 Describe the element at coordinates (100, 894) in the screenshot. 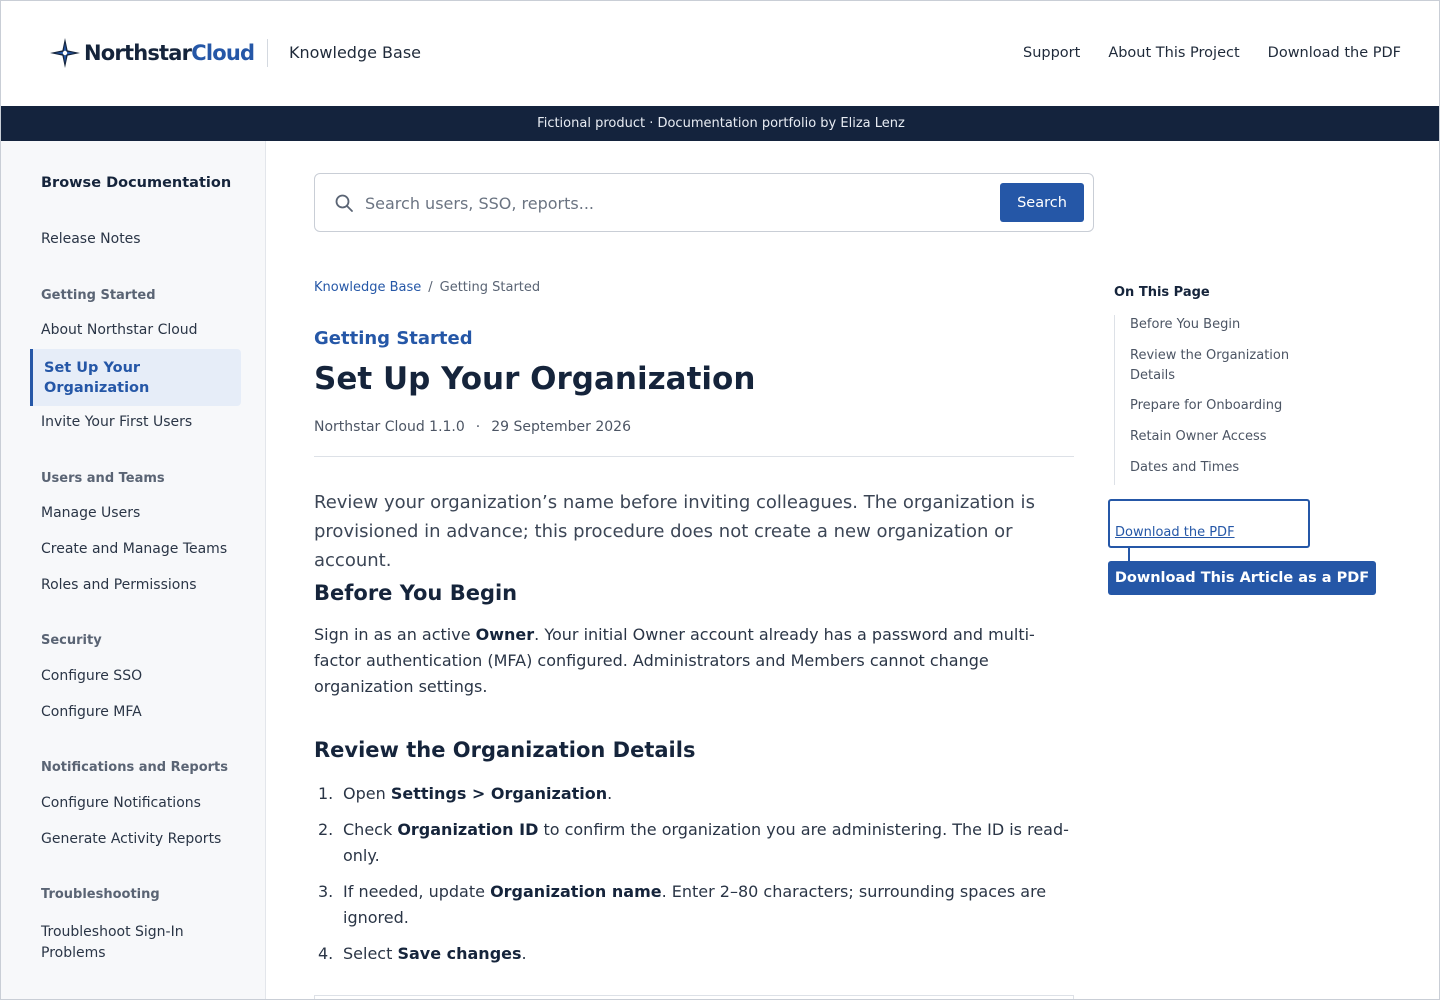

I see `sidebar-section-troubleshooting: Troubleshooting` at that location.